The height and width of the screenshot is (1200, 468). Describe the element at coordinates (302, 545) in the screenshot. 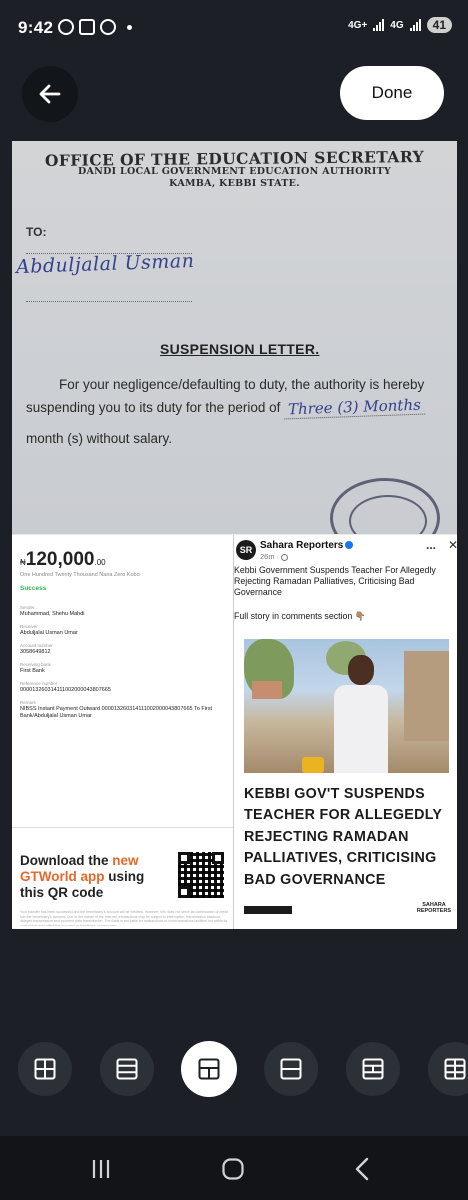

I see `page-name-text: Sahara Reporters` at that location.